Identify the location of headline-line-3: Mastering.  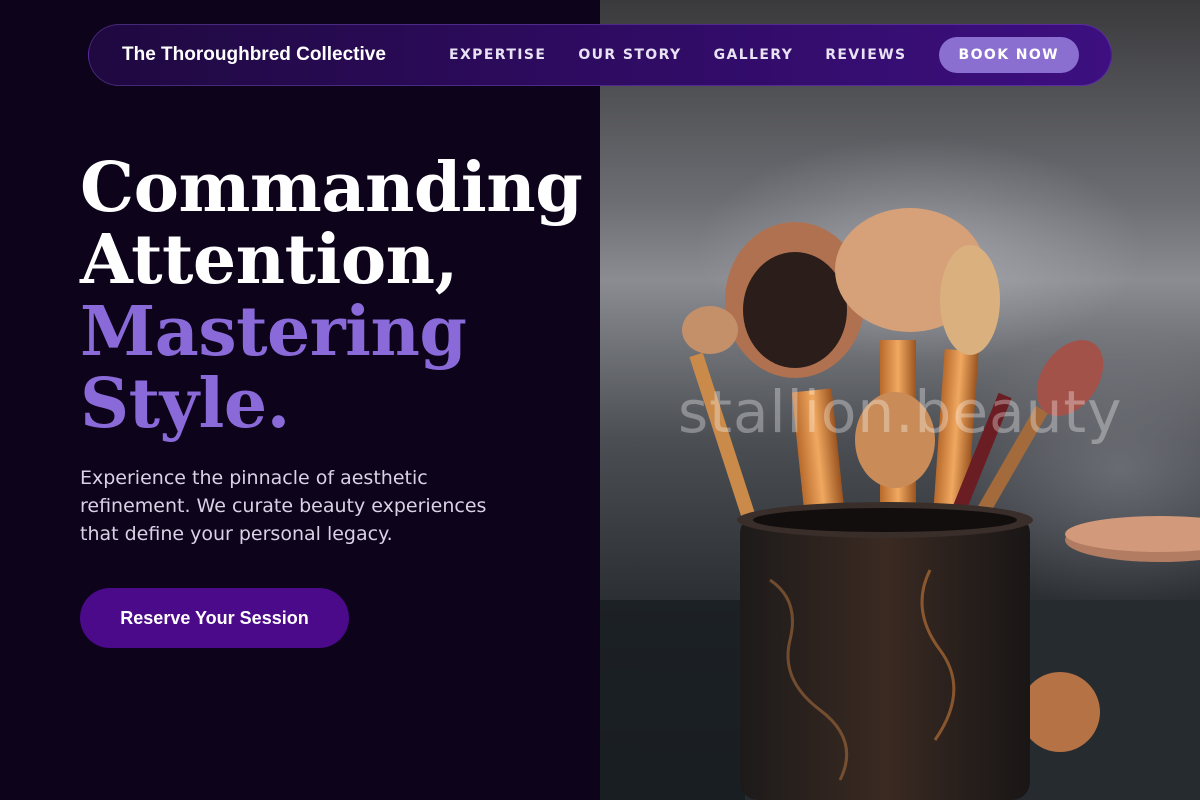
(273, 332).